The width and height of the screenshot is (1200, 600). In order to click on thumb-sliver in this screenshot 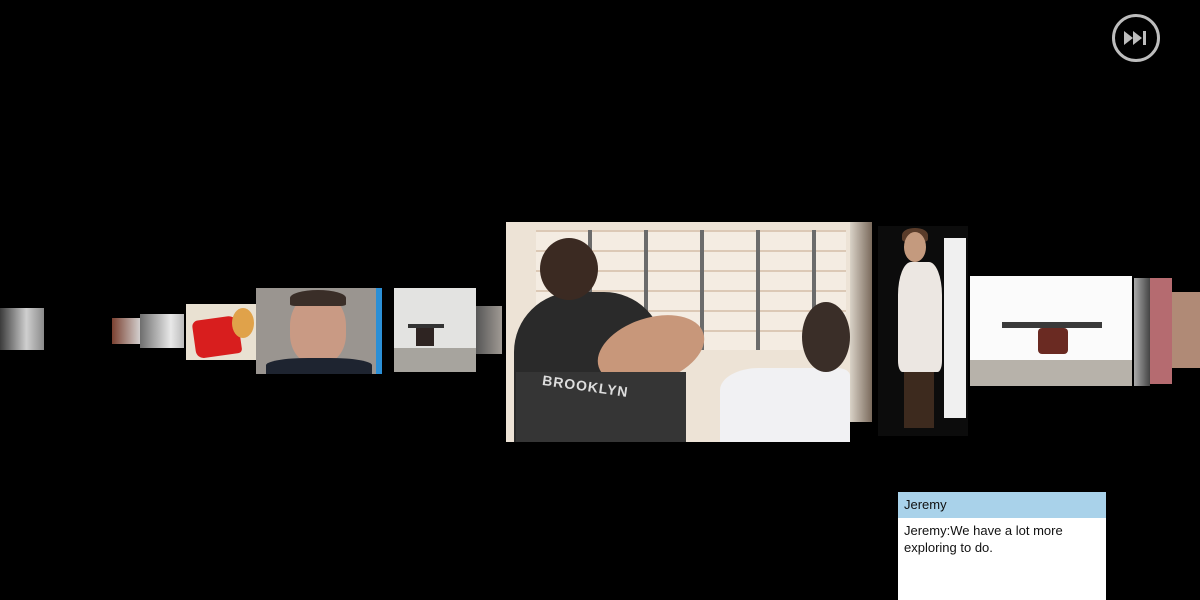, I will do `click(489, 330)`.